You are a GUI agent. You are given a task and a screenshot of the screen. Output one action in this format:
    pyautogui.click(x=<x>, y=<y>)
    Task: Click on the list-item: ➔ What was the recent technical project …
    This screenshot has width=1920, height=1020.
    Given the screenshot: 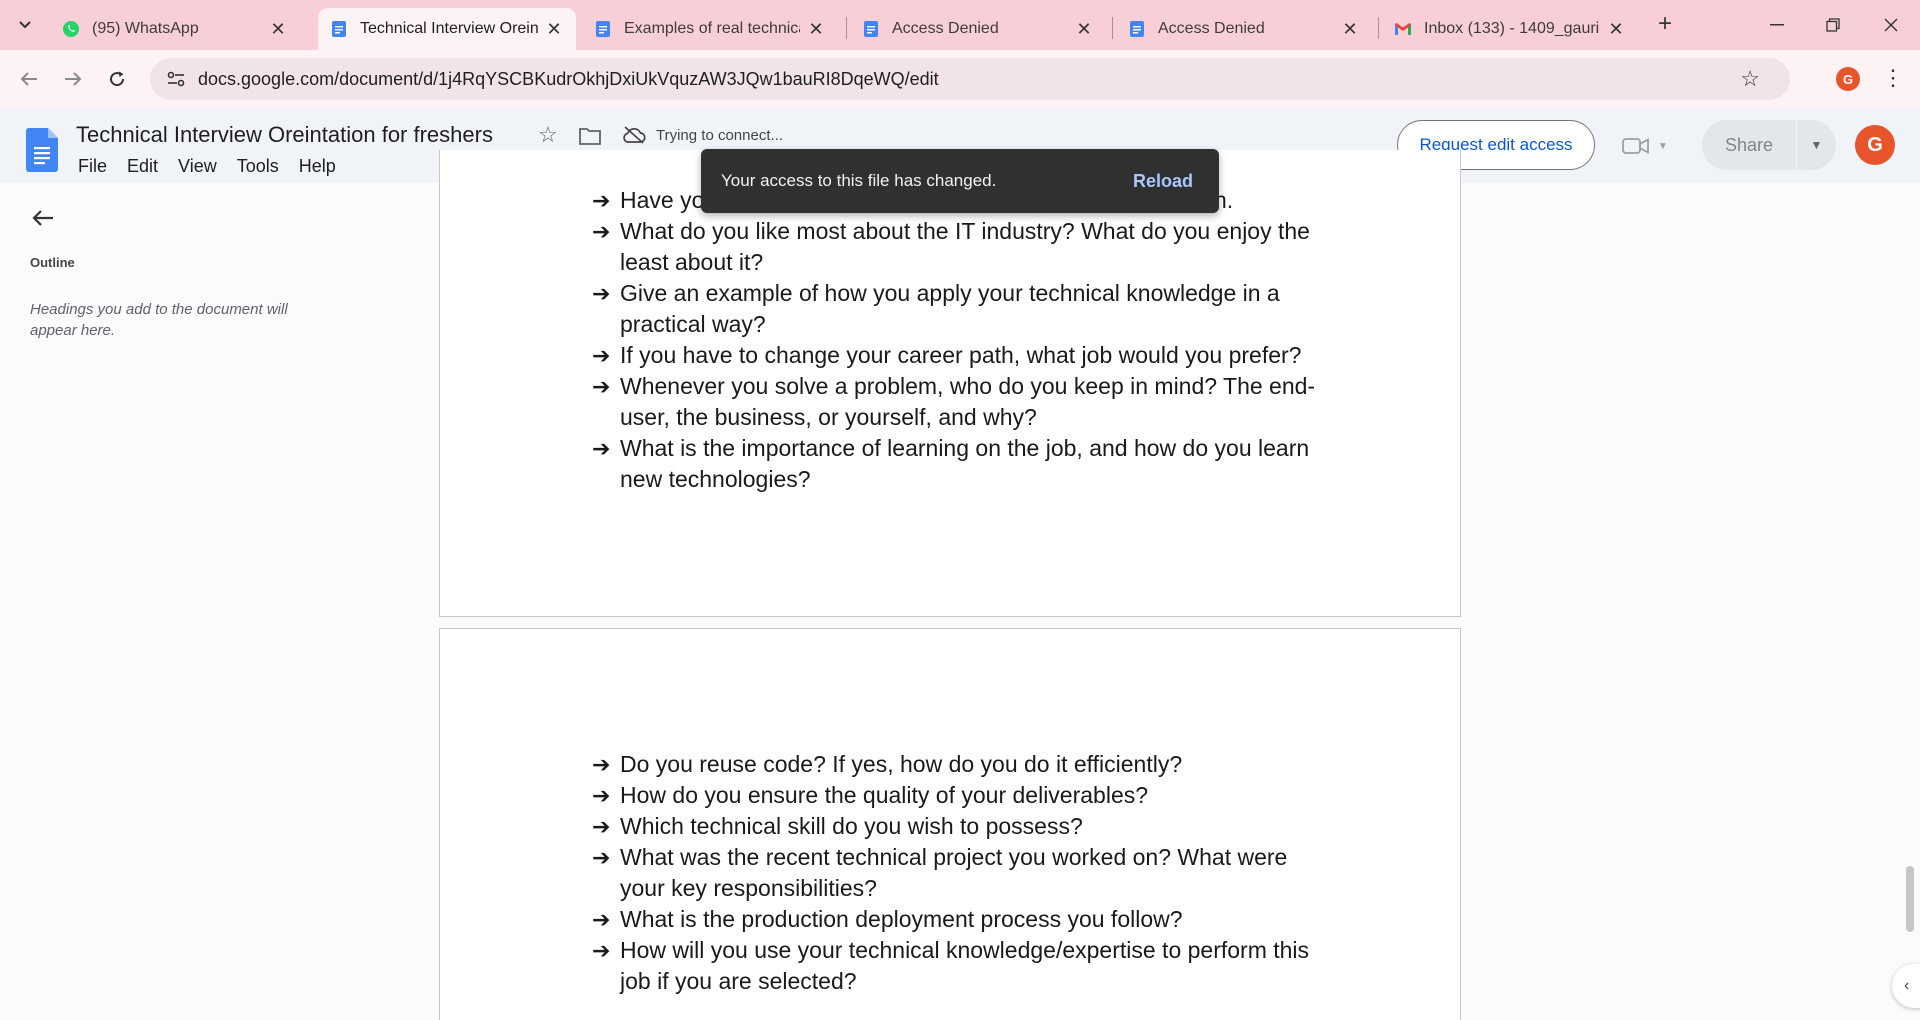 What is the action you would take?
    pyautogui.click(x=962, y=873)
    